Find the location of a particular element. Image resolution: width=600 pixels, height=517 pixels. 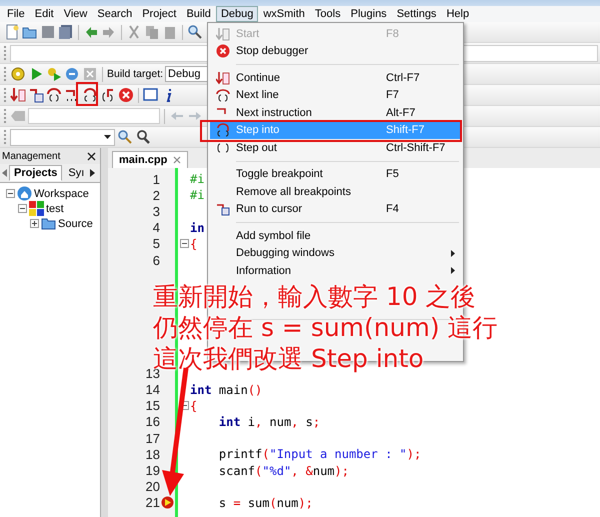

shortcut-text: Shift-F7 is located at coordinates (405, 130).